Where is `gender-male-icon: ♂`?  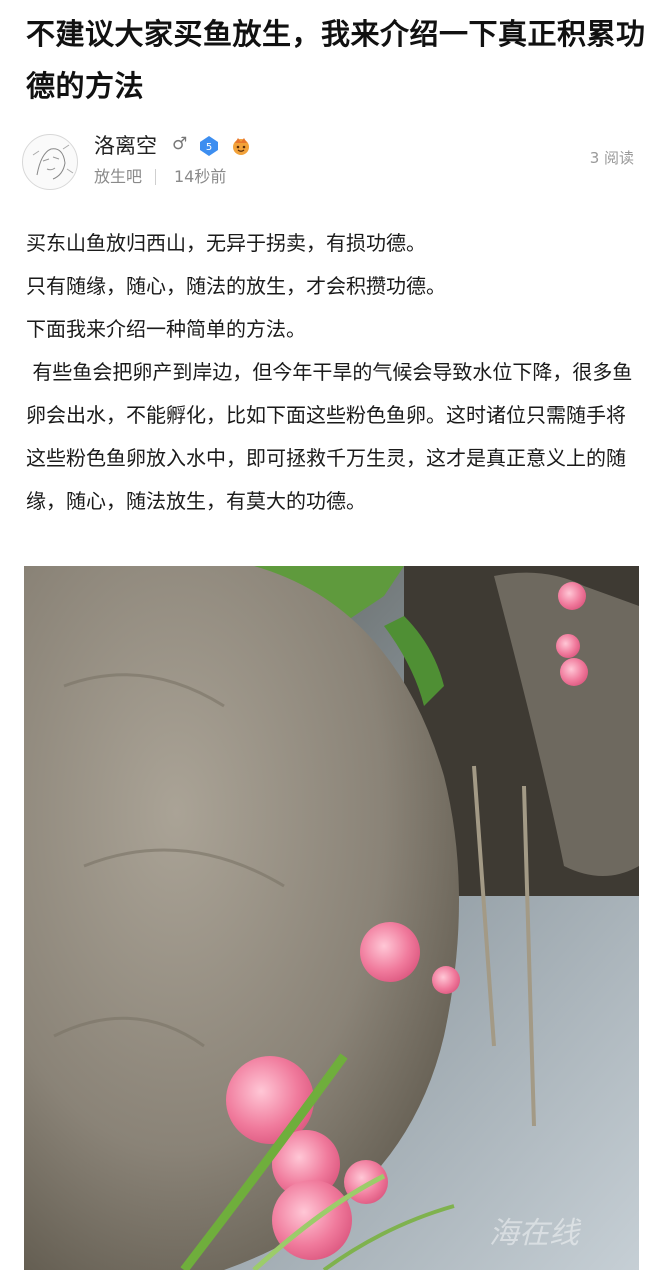 gender-male-icon: ♂ is located at coordinates (180, 144).